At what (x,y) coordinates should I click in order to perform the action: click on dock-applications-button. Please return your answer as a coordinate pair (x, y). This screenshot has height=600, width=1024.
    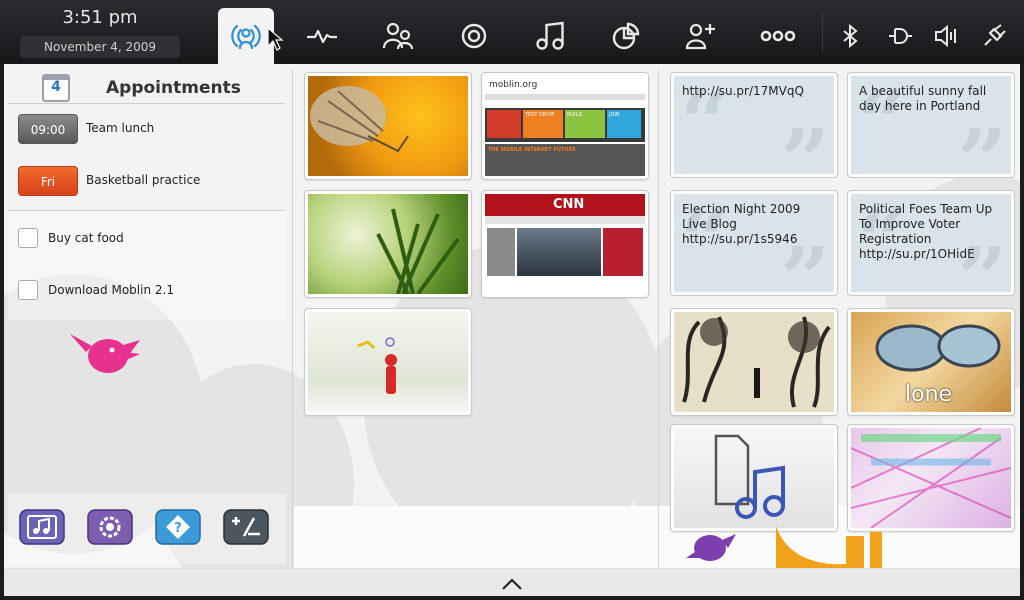
    Looking at the image, I should click on (42, 526).